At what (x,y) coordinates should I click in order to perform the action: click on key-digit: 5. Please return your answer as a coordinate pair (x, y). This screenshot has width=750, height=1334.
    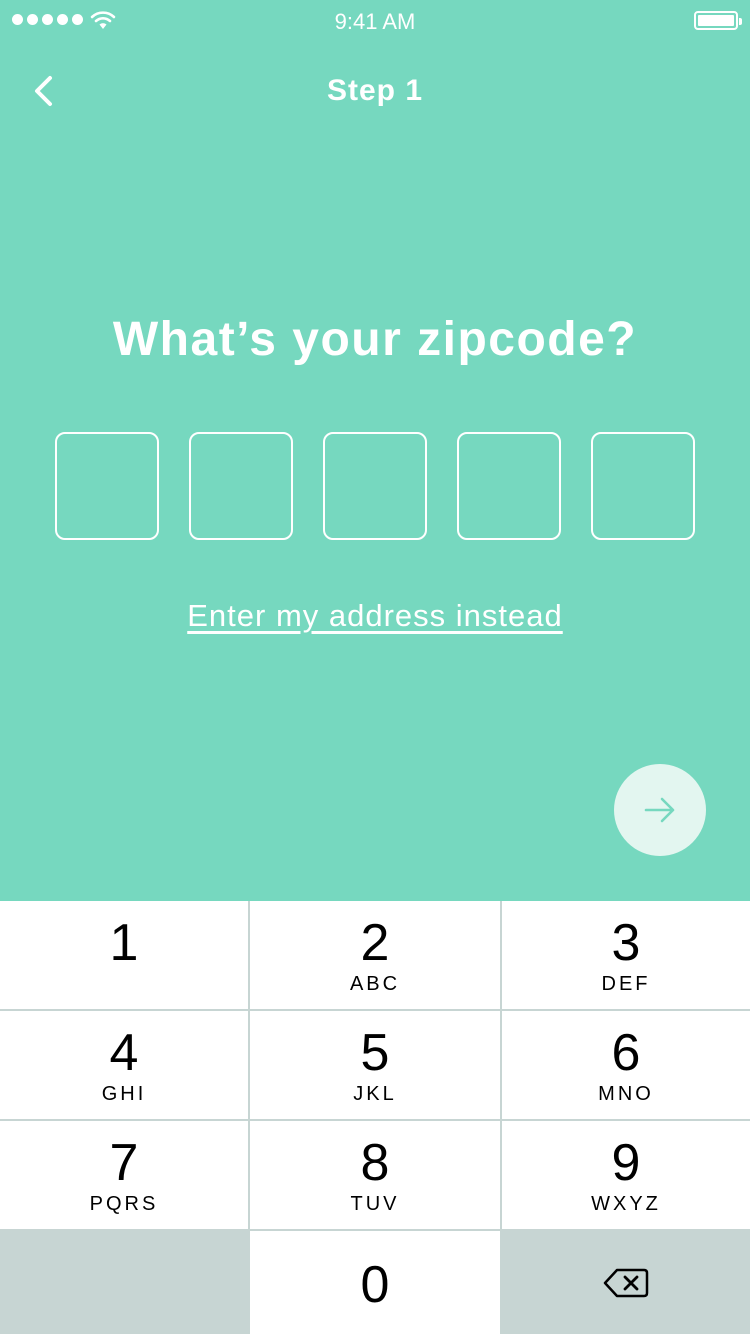
    Looking at the image, I should click on (375, 1053).